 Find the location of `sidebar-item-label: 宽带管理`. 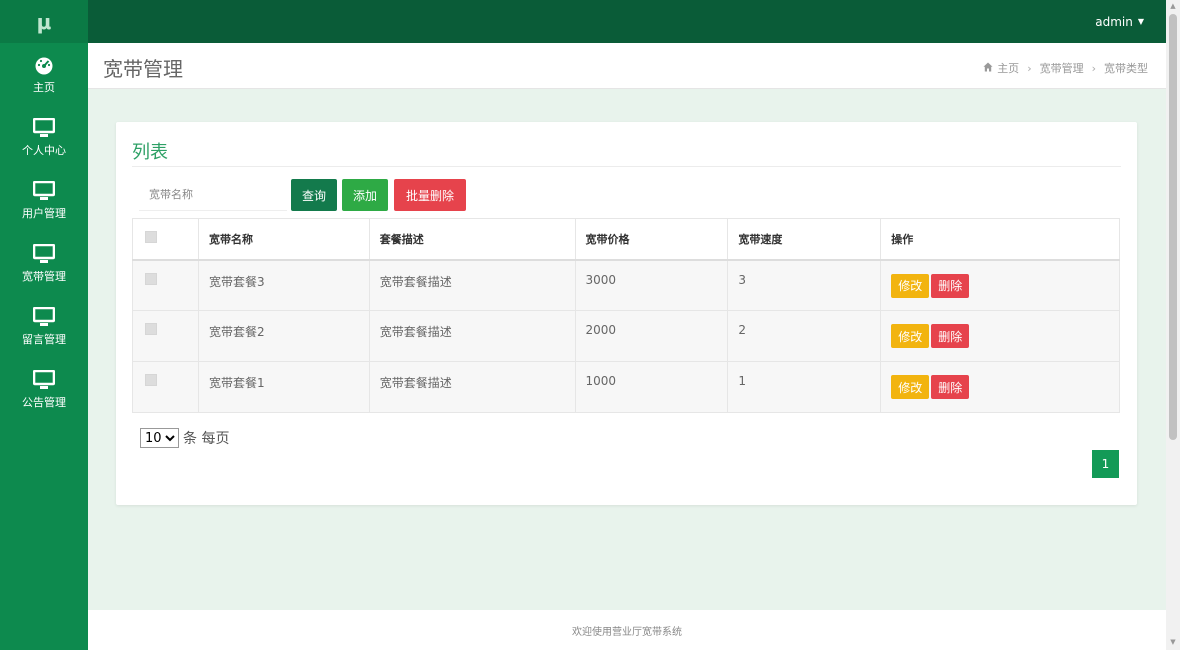

sidebar-item-label: 宽带管理 is located at coordinates (44, 276).